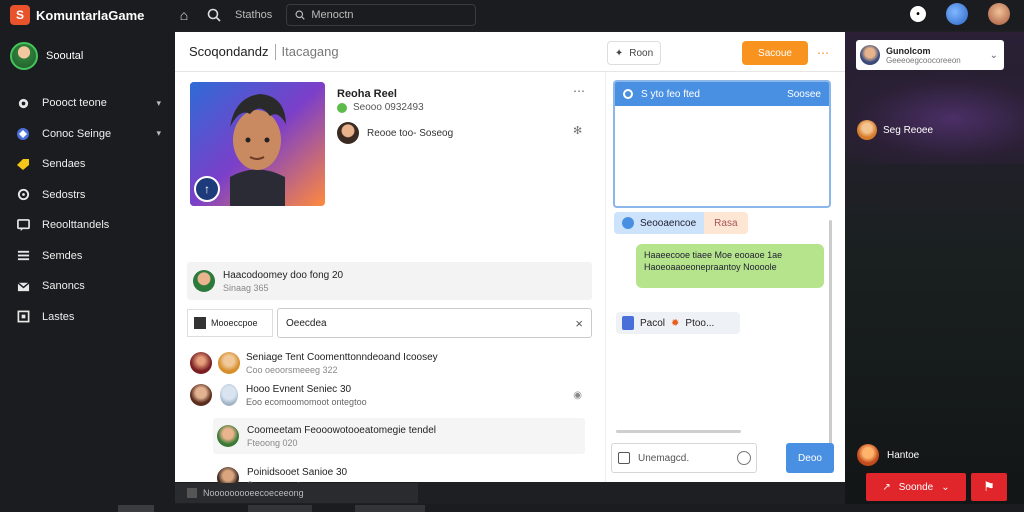 The height and width of the screenshot is (512, 1024). What do you see at coordinates (64, 194) in the screenshot?
I see `sidebar-item-label: Sedostrs` at bounding box center [64, 194].